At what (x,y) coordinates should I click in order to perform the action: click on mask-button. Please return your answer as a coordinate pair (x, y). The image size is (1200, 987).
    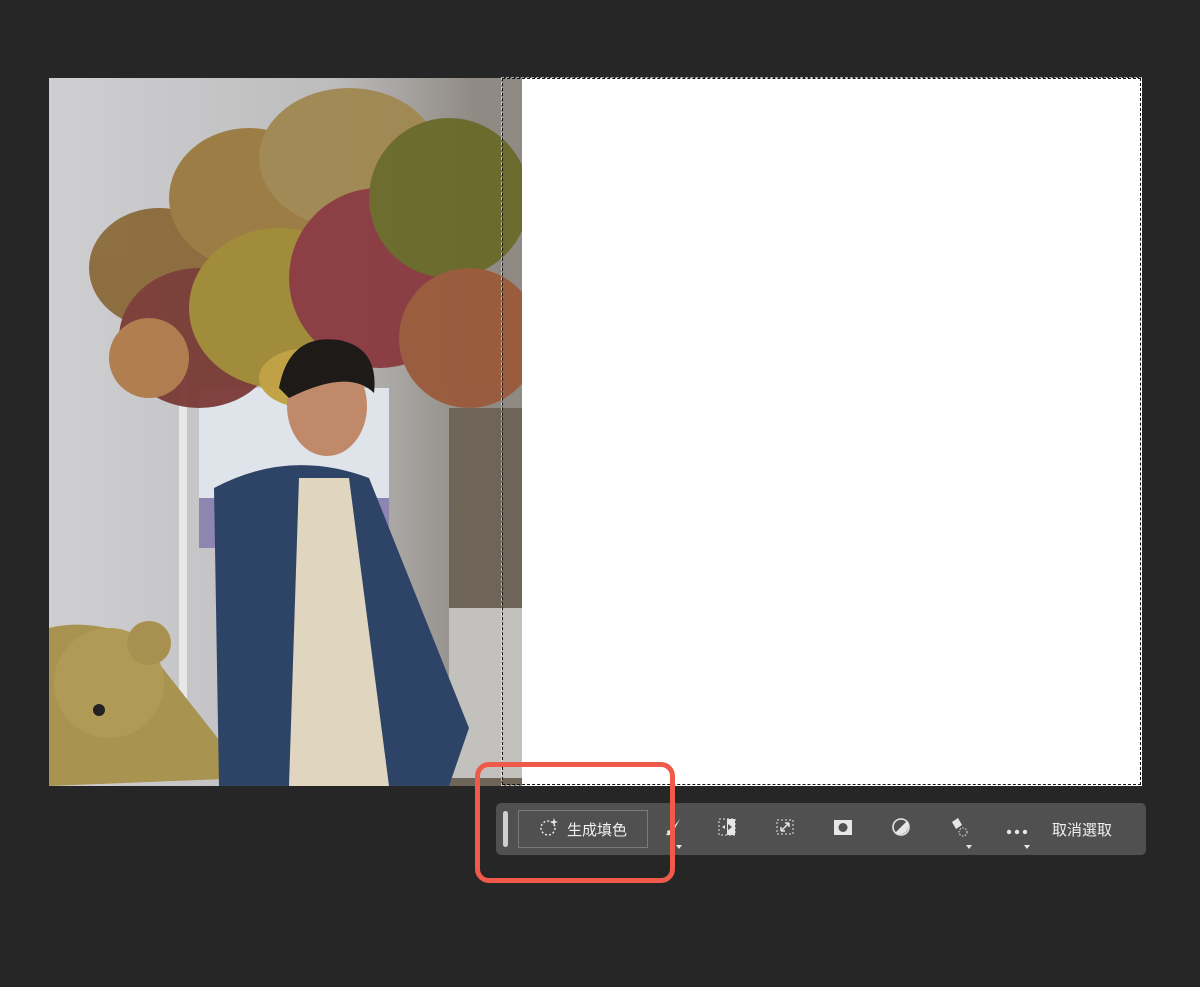
    Looking at the image, I should click on (843, 829).